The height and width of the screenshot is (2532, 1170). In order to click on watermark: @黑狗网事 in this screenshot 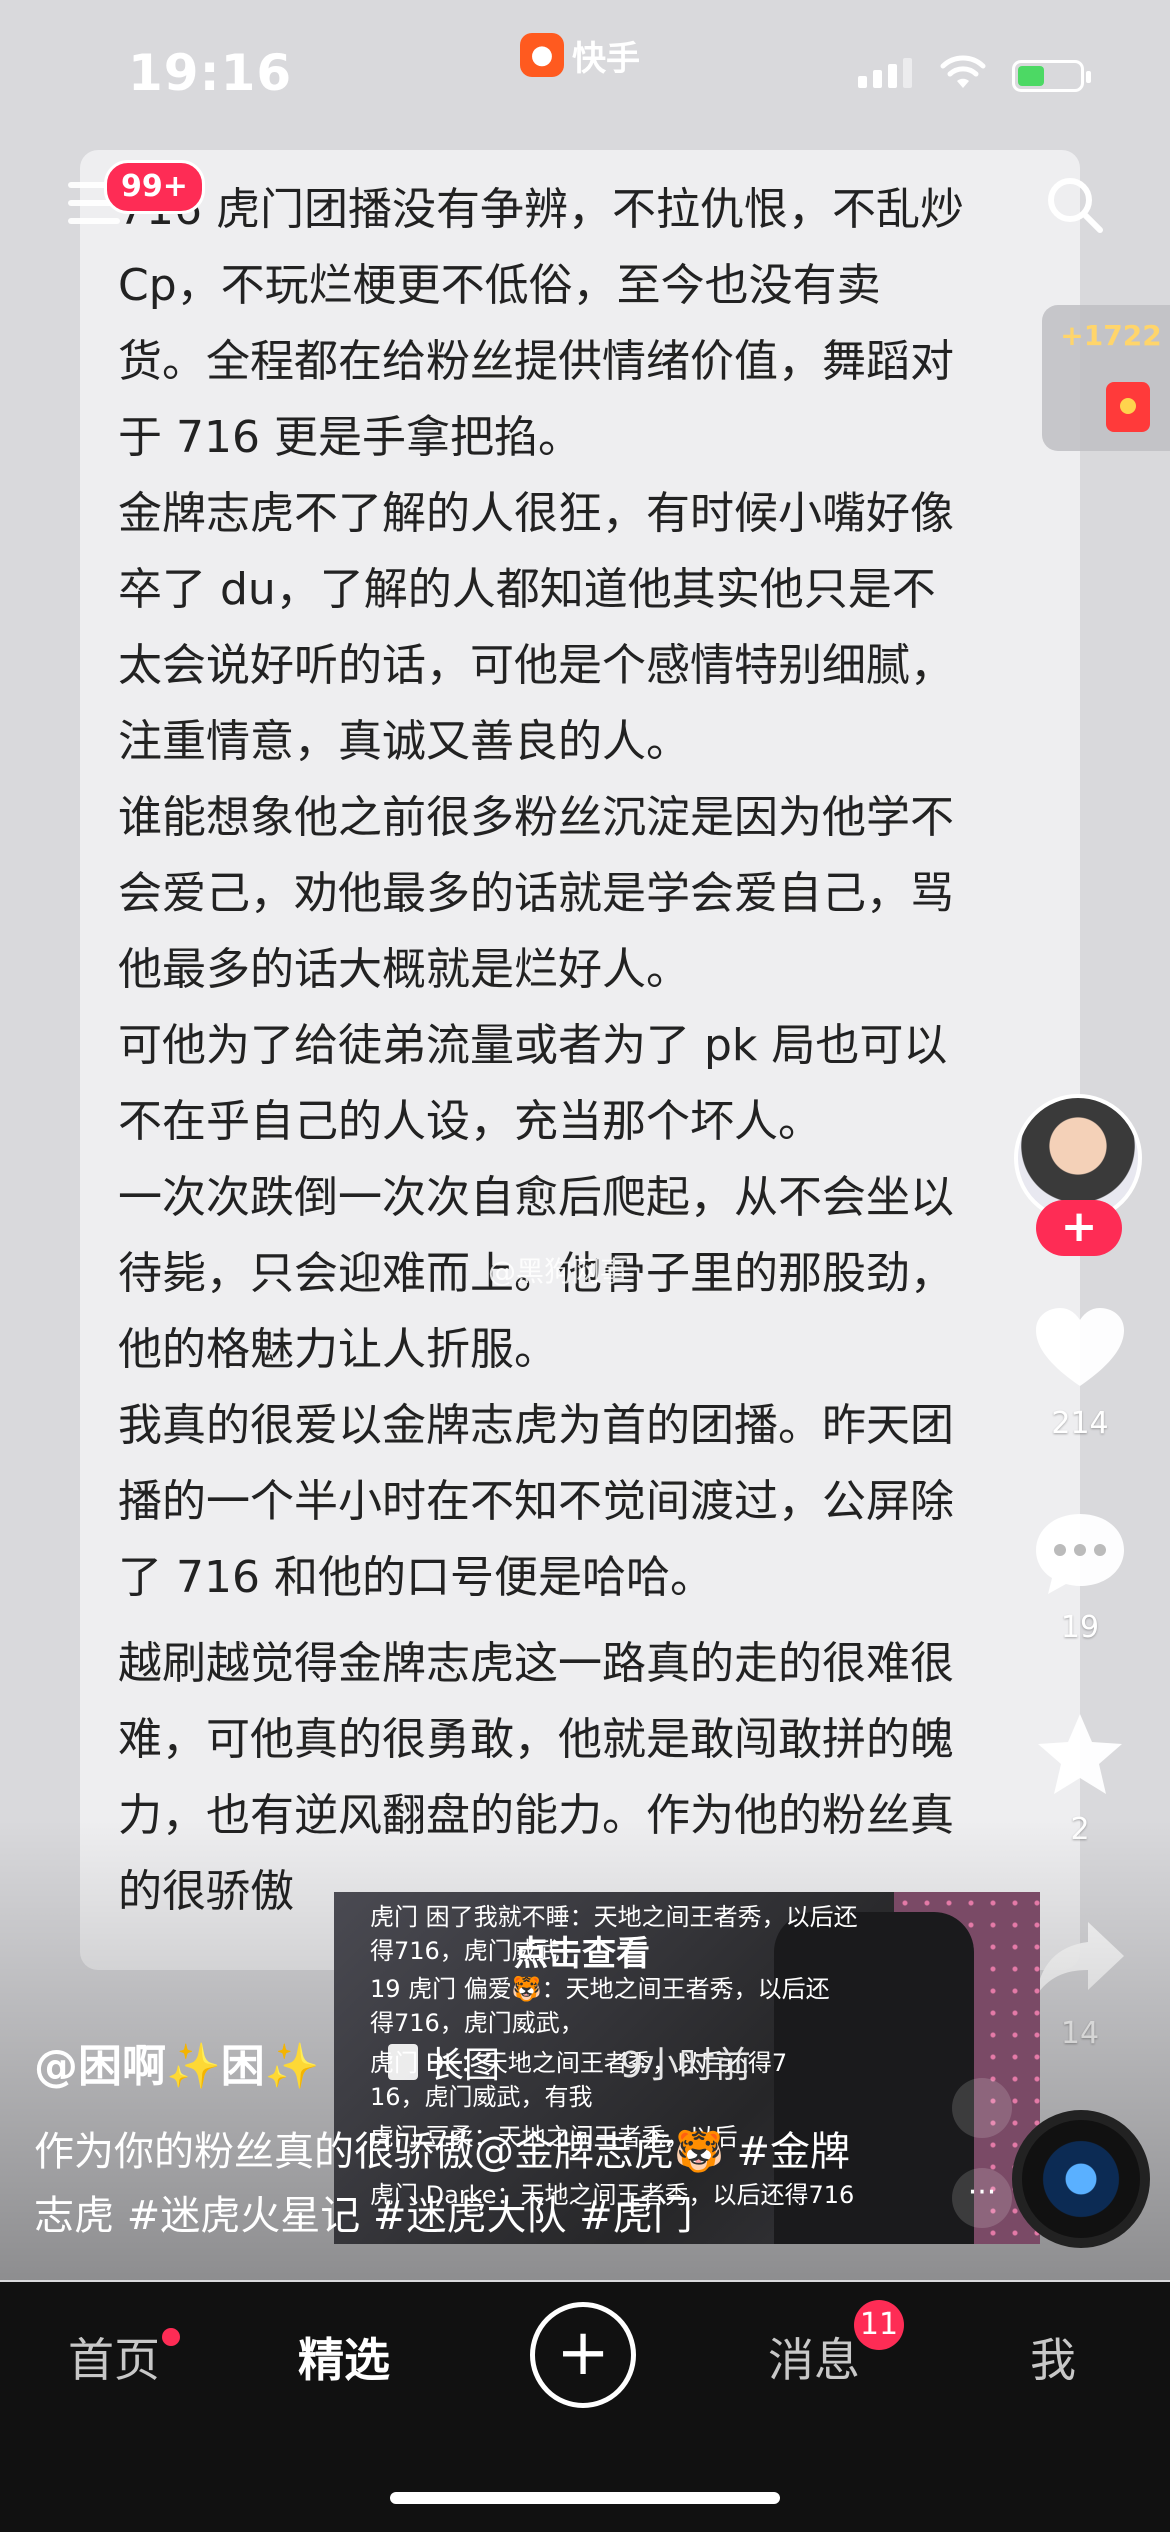, I will do `click(558, 1271)`.